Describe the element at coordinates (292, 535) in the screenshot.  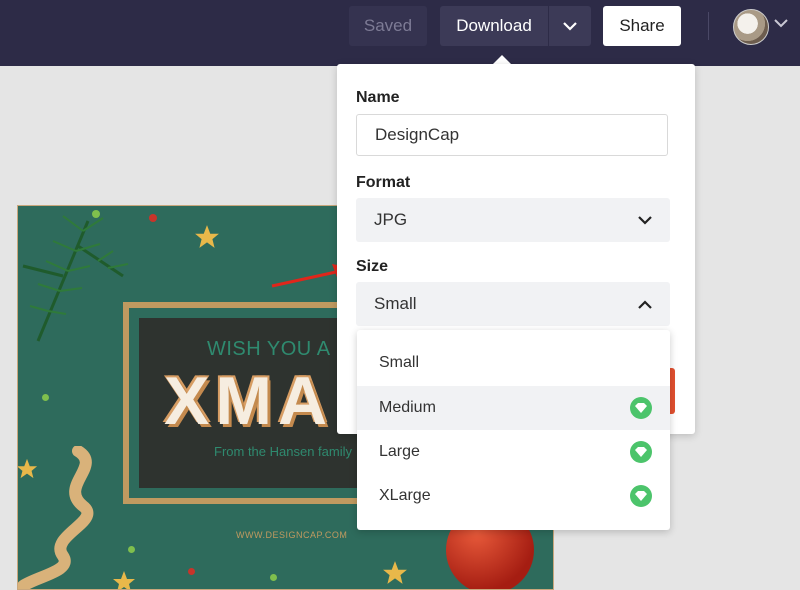
I see `website-text: WWW.DESIGNCAP.COM` at that location.